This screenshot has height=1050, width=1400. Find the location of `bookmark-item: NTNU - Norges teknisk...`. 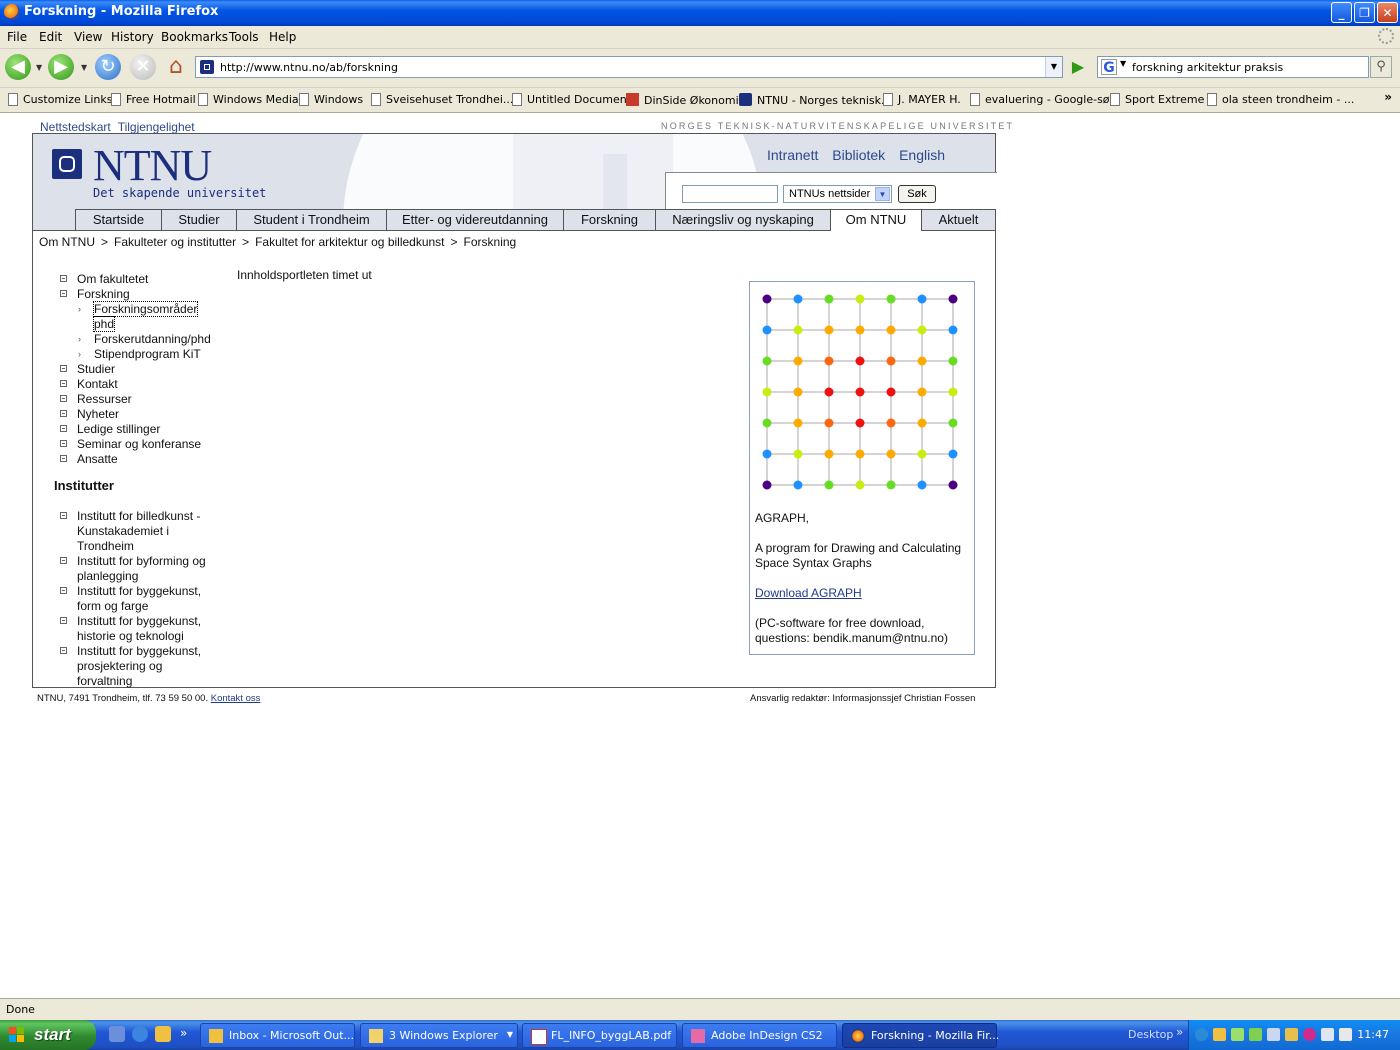

bookmark-item: NTNU - Norges teknisk... is located at coordinates (815, 100).